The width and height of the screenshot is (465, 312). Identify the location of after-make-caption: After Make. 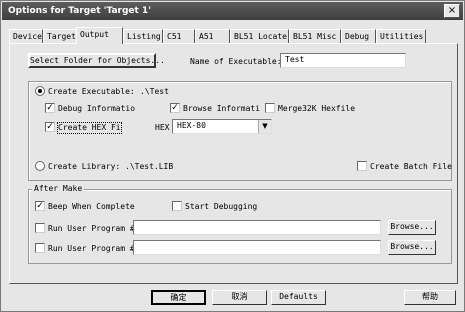
(58, 189).